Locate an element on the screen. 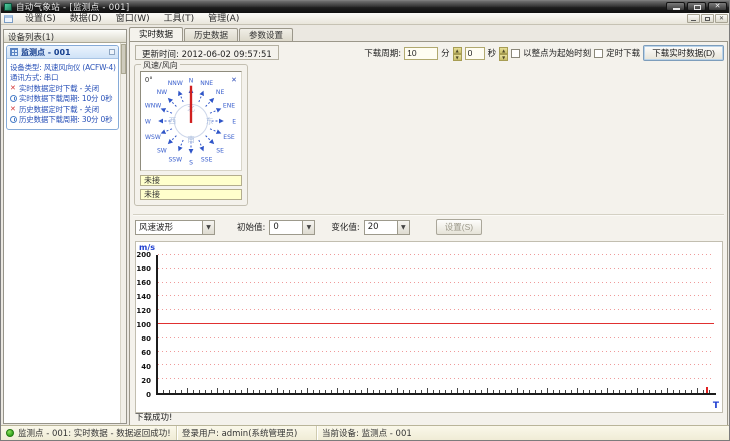 This screenshot has height=441, width=730. download-period-label: 下载周期: is located at coordinates (383, 54).